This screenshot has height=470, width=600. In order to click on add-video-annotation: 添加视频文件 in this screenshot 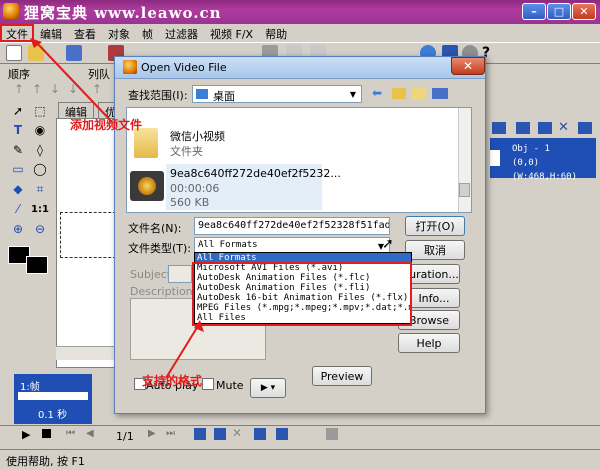, I will do `click(106, 125)`.